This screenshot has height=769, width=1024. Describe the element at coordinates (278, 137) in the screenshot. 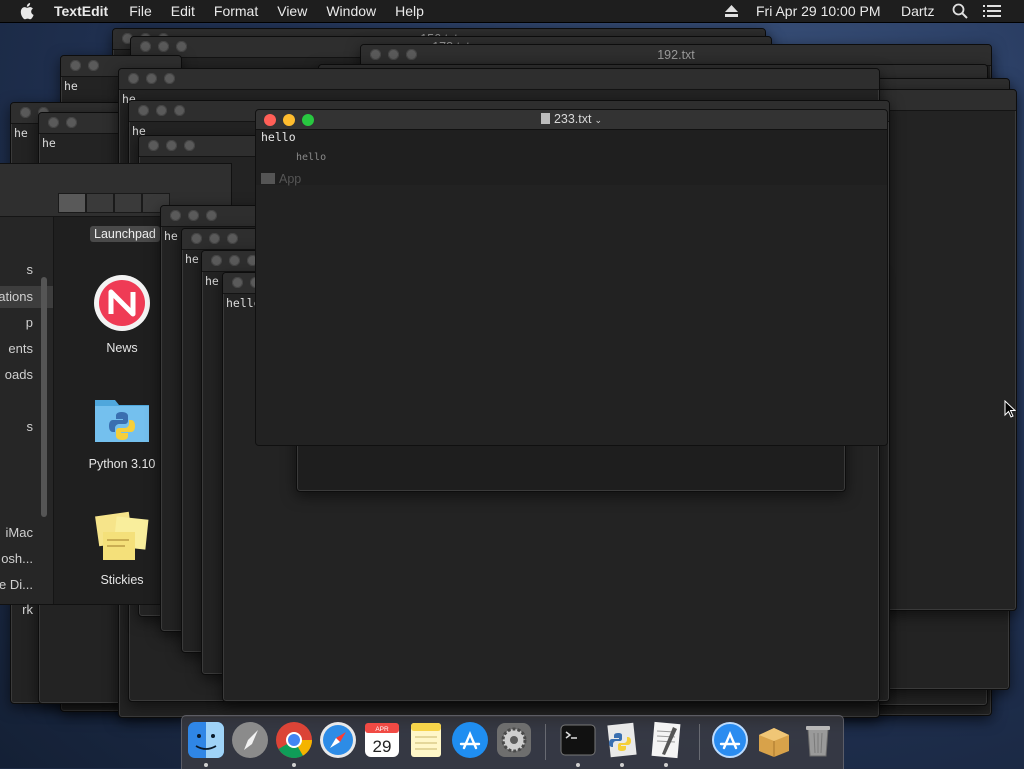

I see `document-text: hello` at that location.